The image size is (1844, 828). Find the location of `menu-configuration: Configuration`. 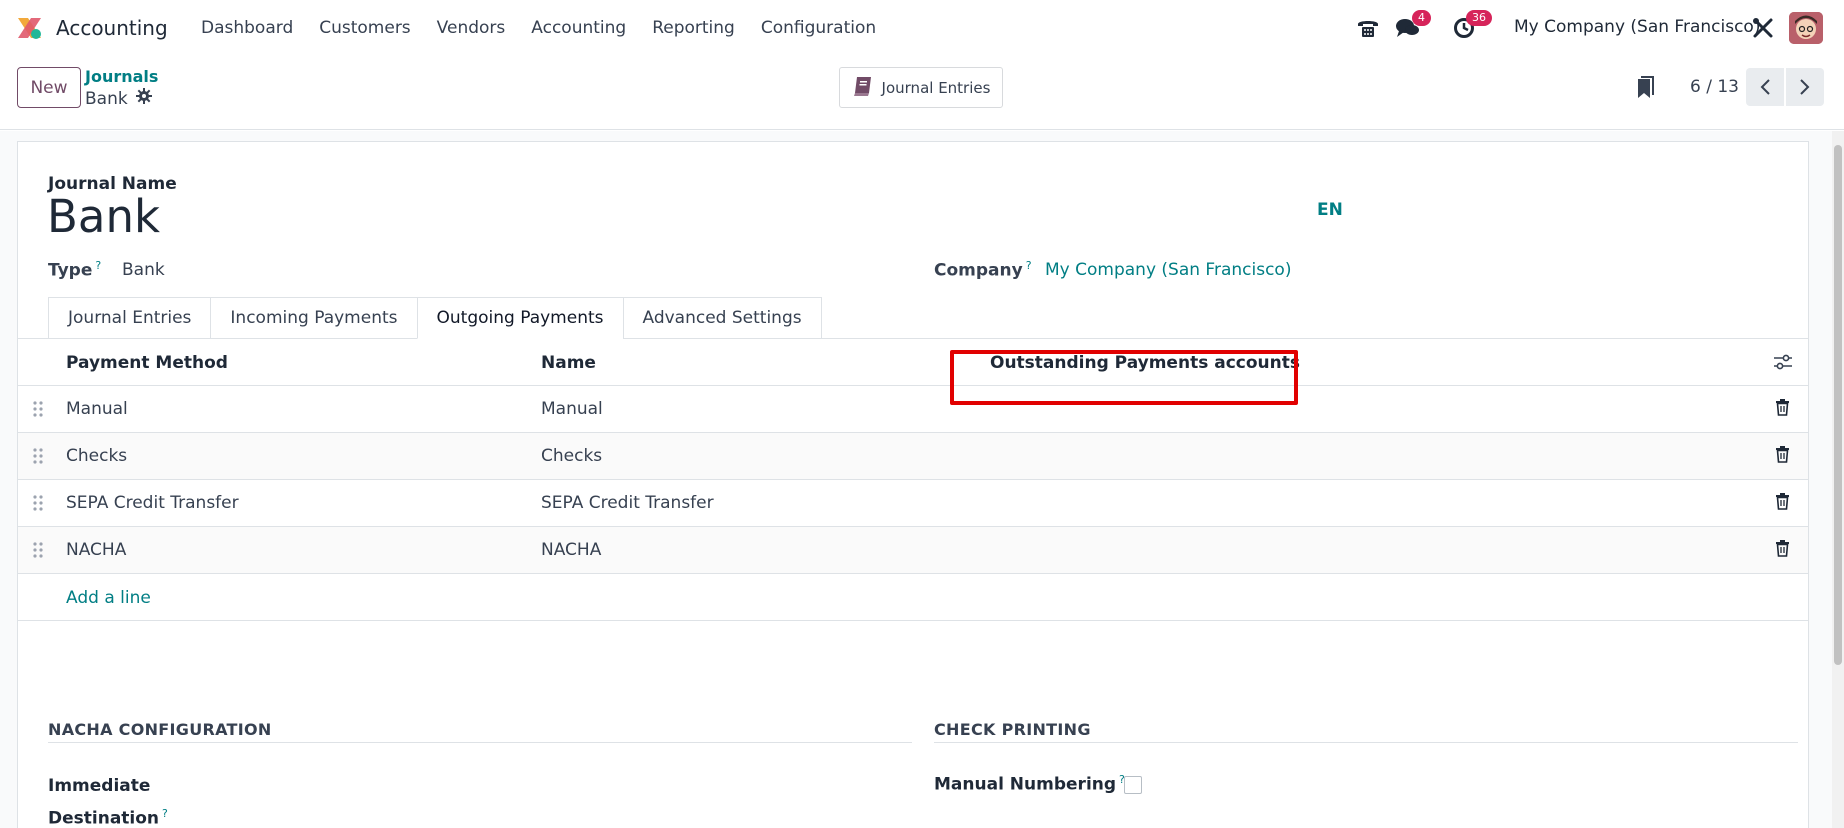

menu-configuration: Configuration is located at coordinates (818, 28).